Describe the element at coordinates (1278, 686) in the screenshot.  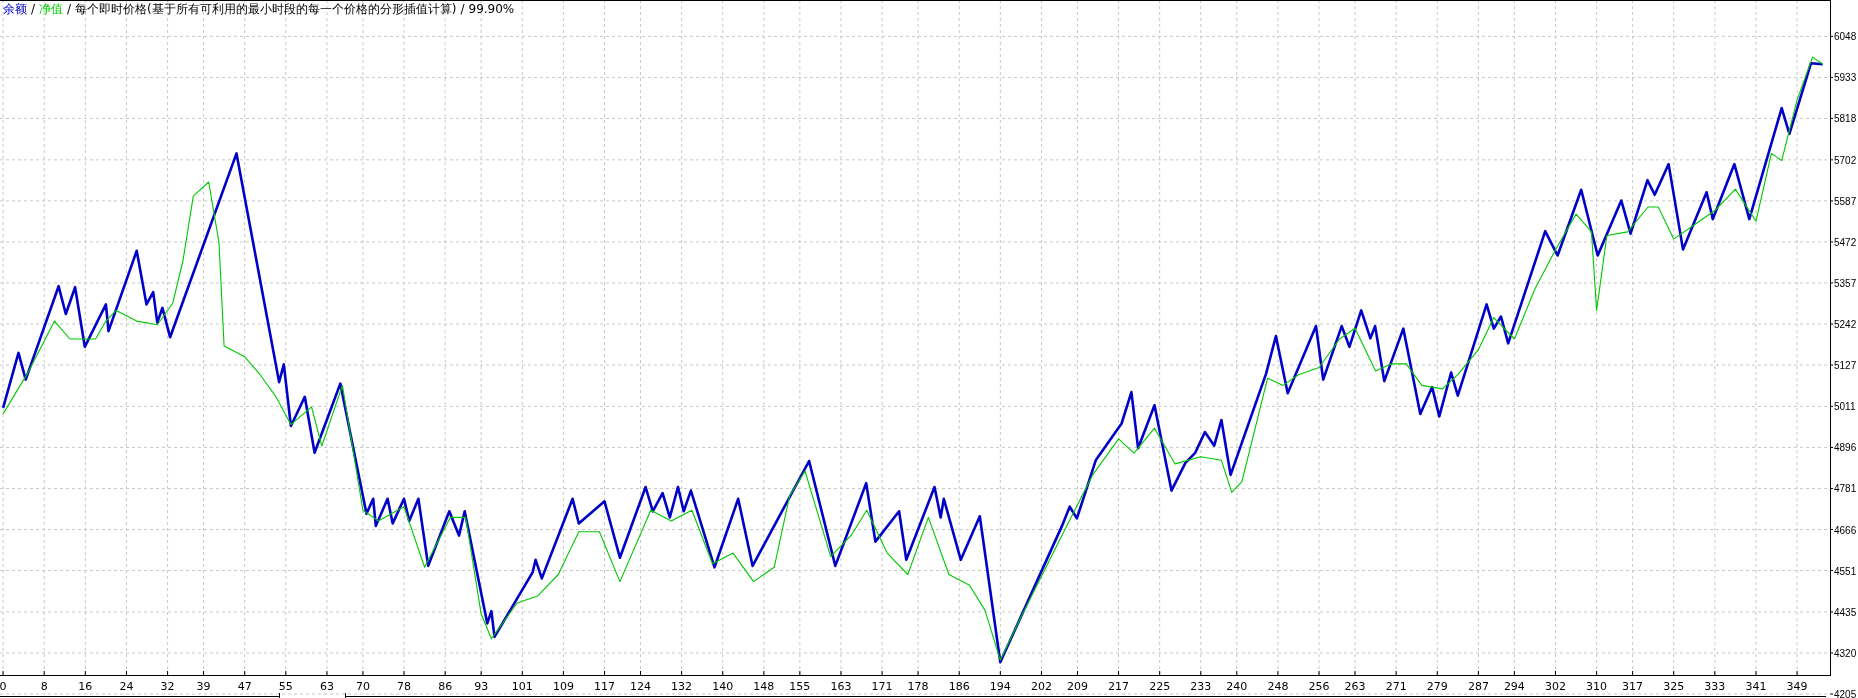
I see `x-axis-label: 248` at that location.